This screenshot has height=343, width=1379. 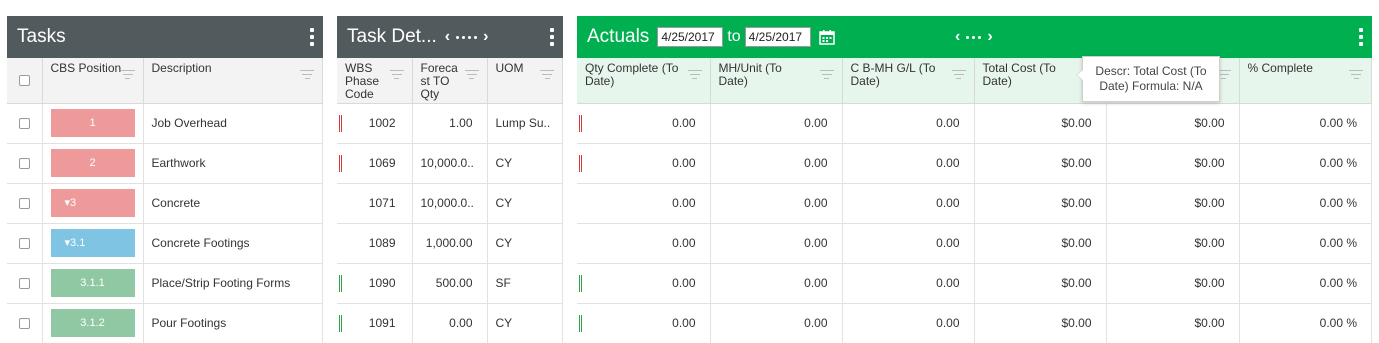 What do you see at coordinates (826, 37) in the screenshot?
I see `calendar-icon` at bounding box center [826, 37].